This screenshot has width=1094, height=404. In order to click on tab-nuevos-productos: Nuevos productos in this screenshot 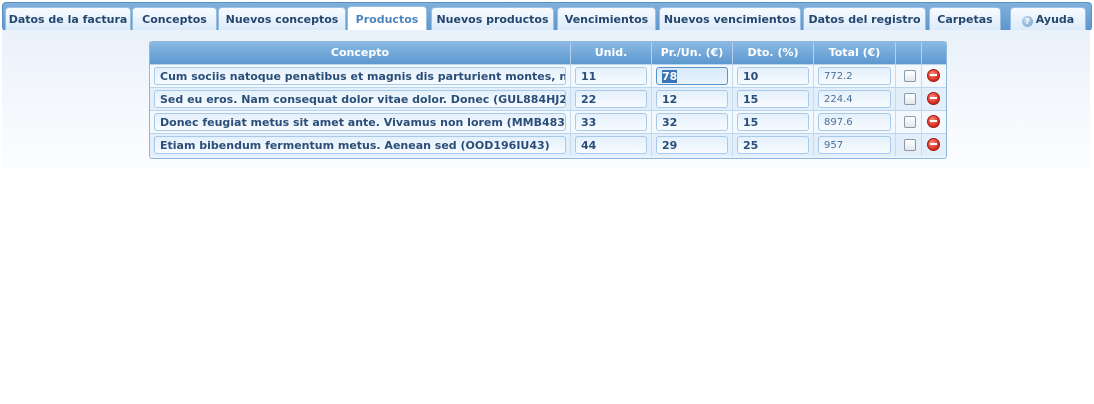, I will do `click(492, 18)`.